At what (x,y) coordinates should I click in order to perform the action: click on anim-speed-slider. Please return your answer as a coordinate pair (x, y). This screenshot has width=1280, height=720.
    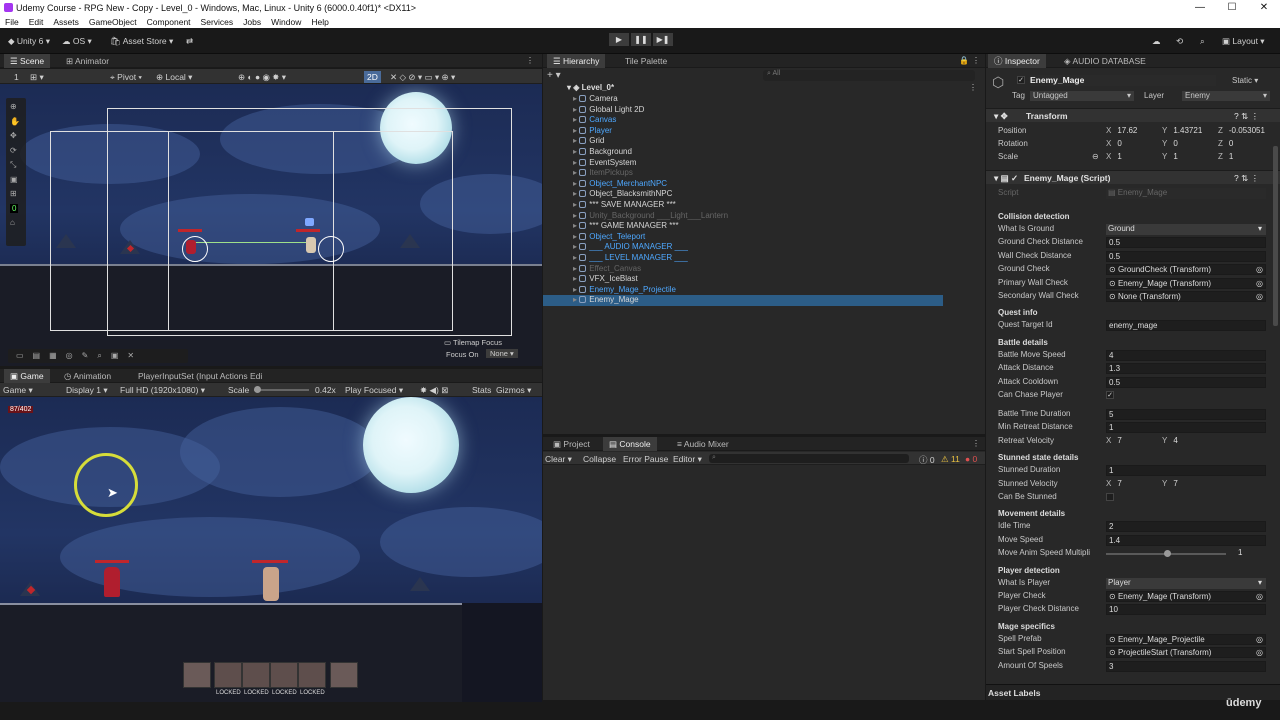
    Looking at the image, I should click on (1166, 554).